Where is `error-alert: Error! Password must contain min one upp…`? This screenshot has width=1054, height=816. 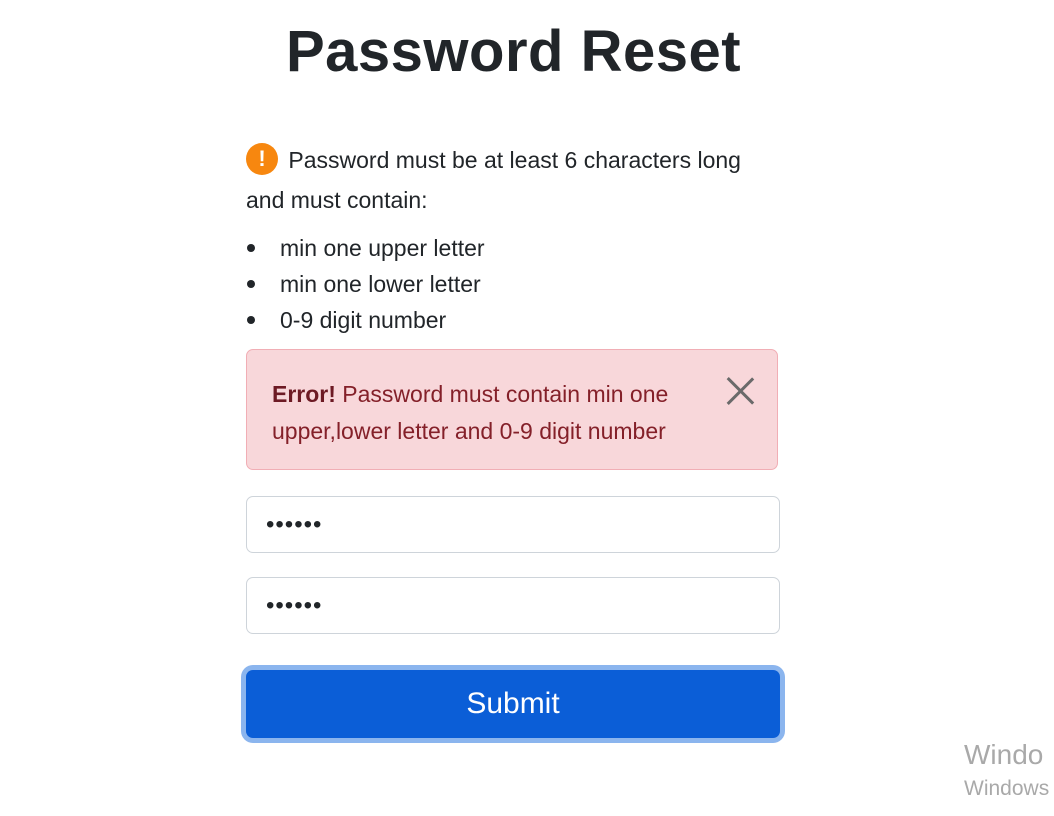
error-alert: Error! Password must contain min one upp… is located at coordinates (512, 409).